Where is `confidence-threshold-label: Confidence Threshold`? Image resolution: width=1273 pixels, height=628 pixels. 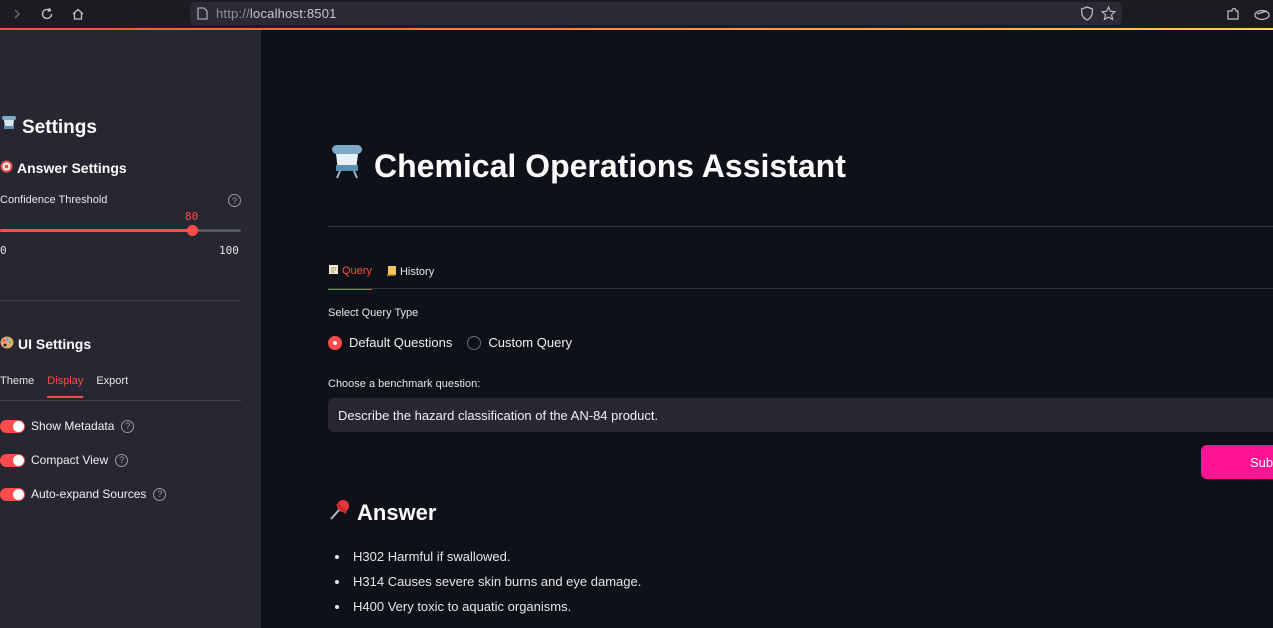
confidence-threshold-label: Confidence Threshold is located at coordinates (54, 200).